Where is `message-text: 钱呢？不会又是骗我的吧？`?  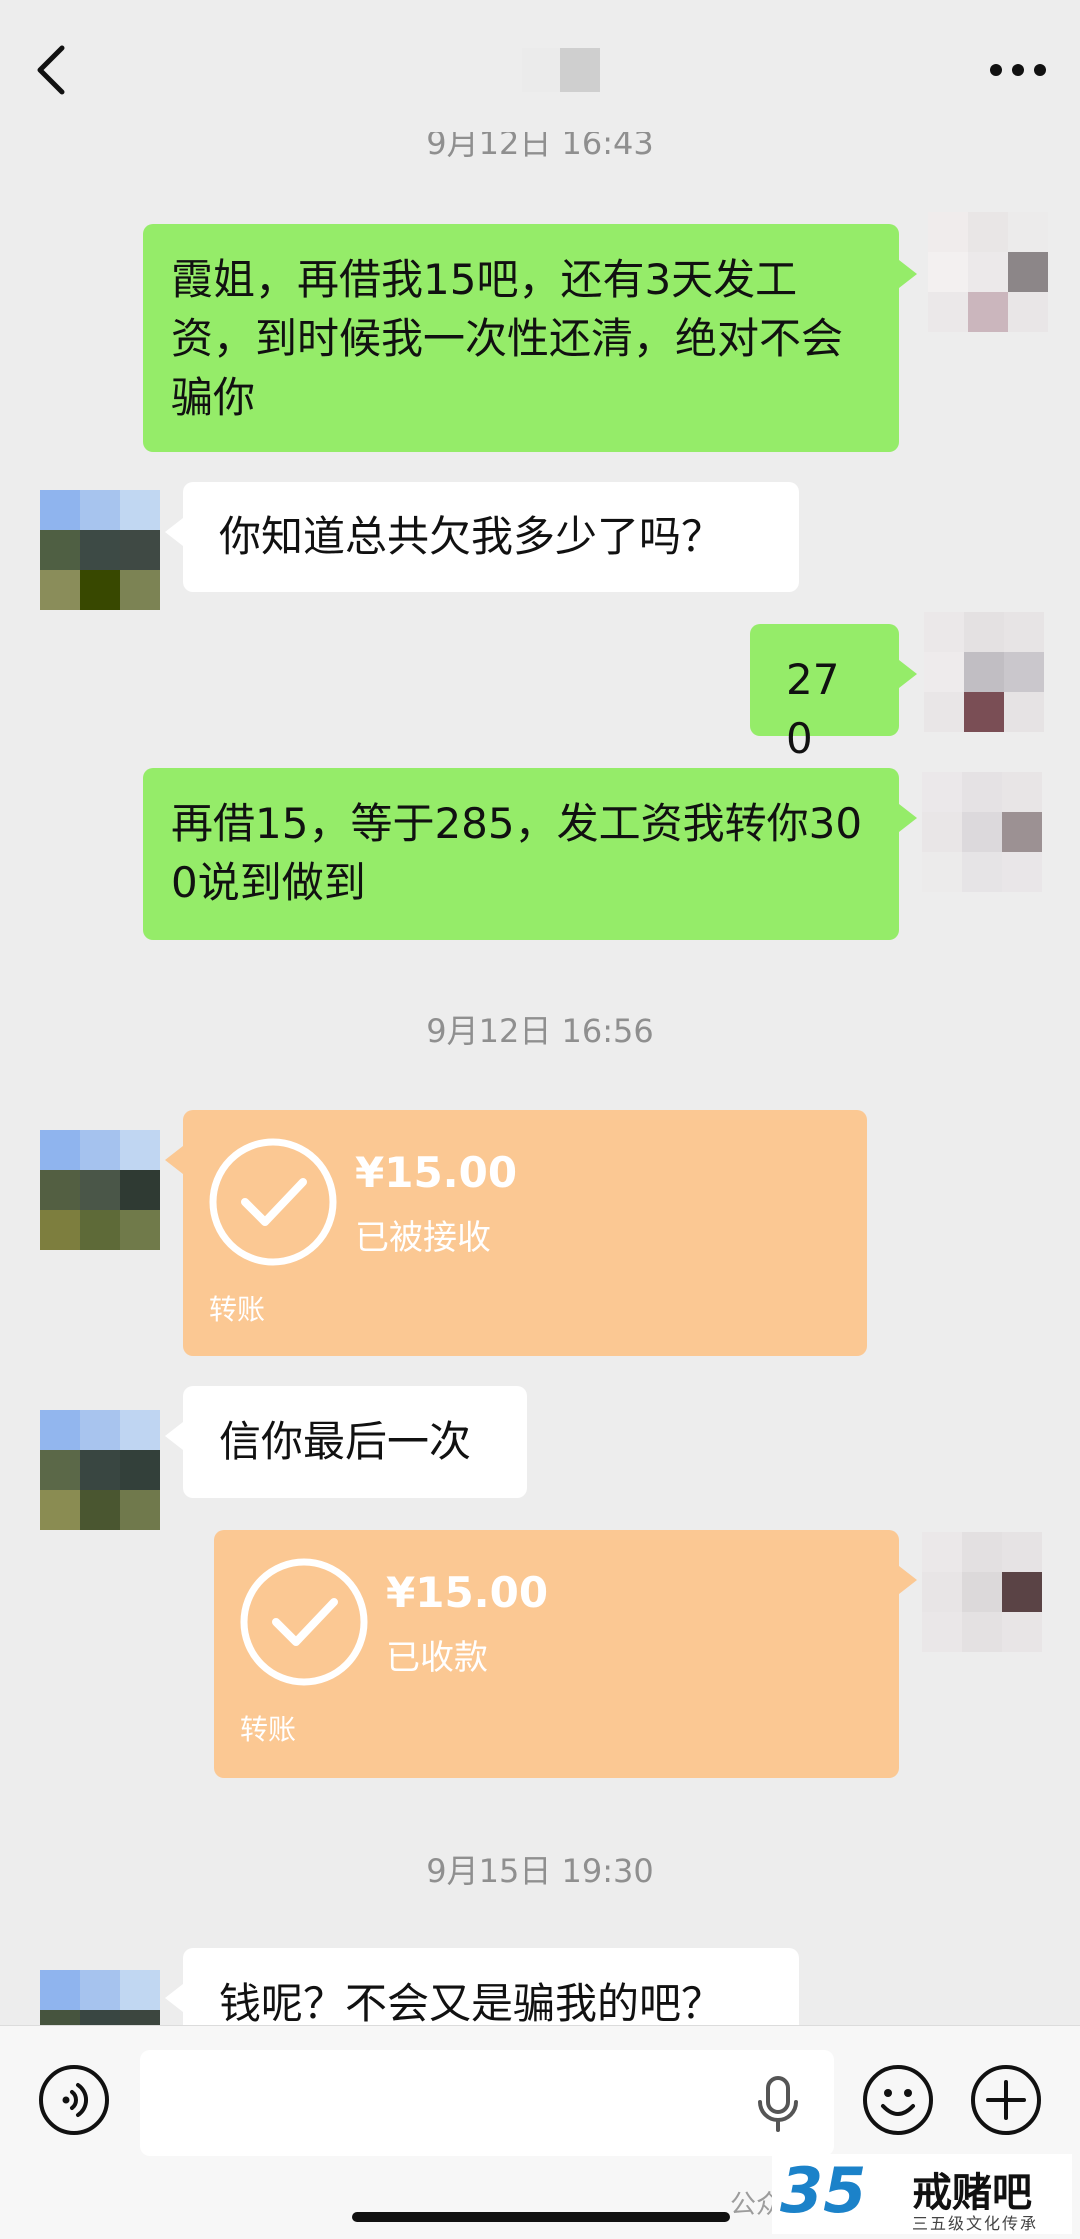
message-text: 钱呢？不会又是骗我的吧？ is located at coordinates (471, 2002).